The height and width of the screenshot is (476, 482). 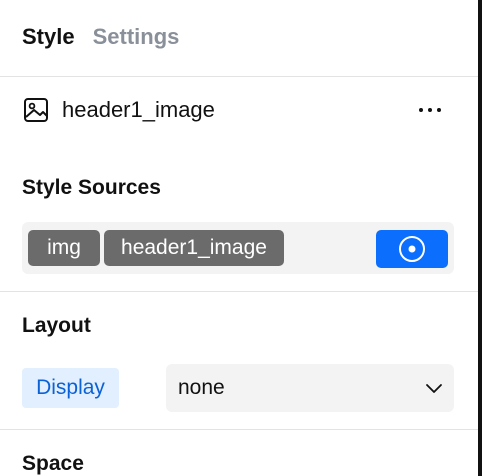 I want to click on state-selector-button, so click(x=412, y=249).